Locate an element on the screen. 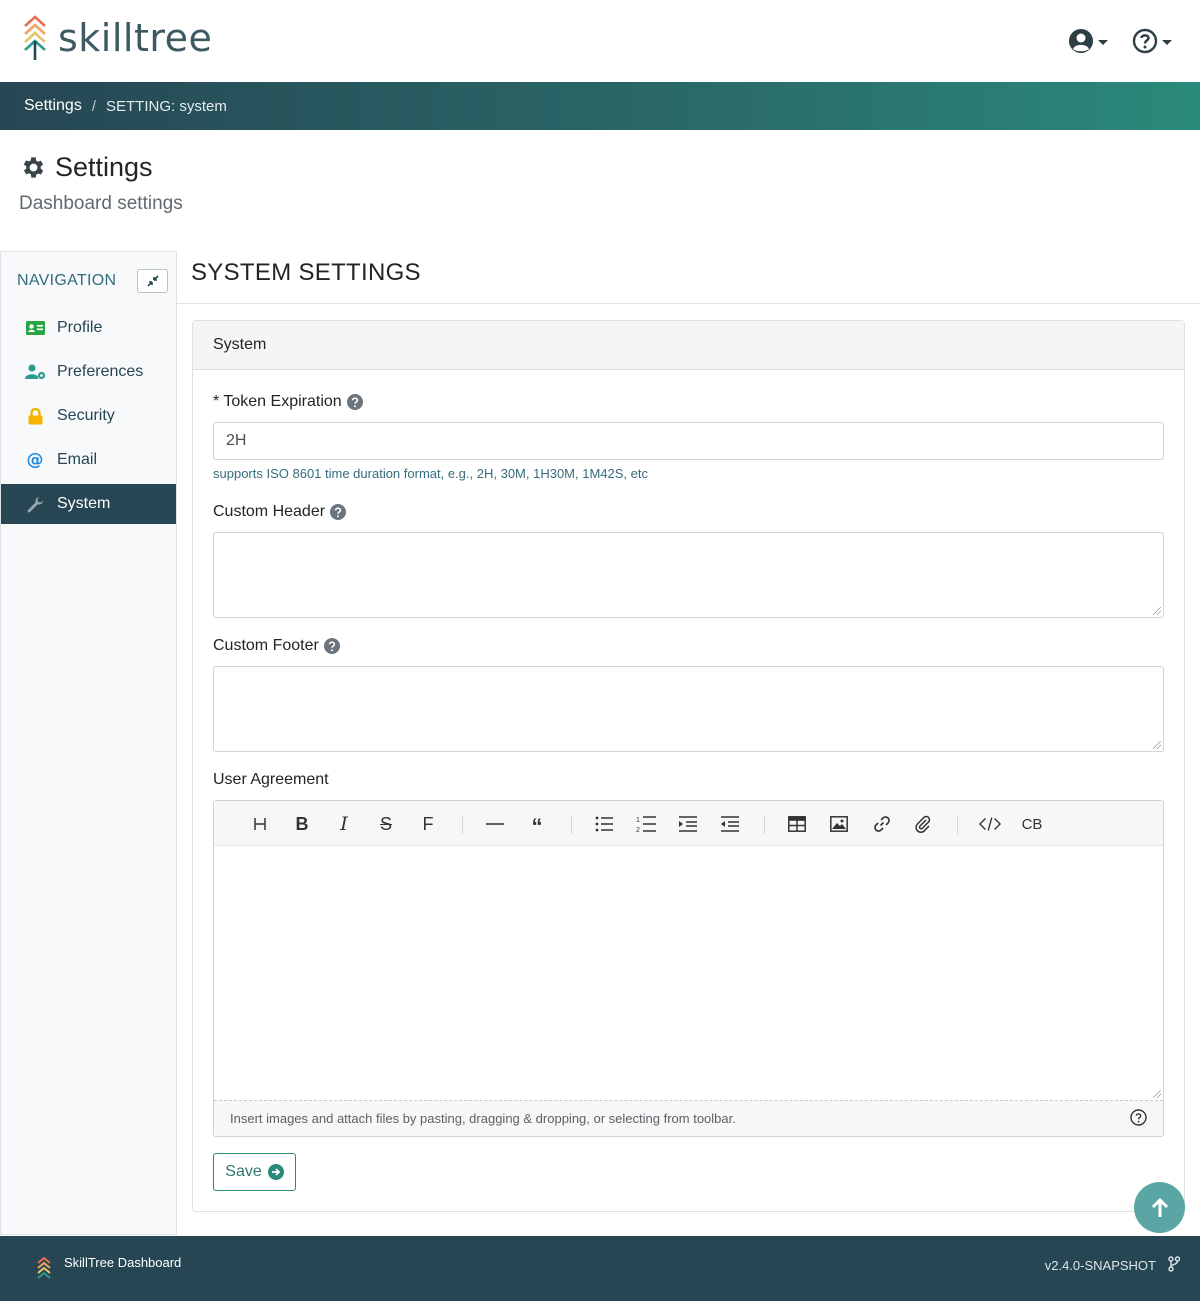 Image resolution: width=1200 pixels, height=1301 pixels. svg-text: 2 is located at coordinates (638, 830).